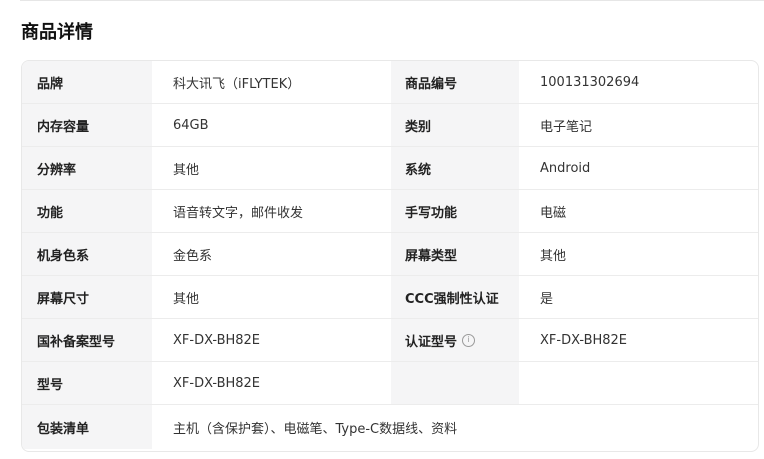 This screenshot has width=764, height=459. What do you see at coordinates (390, 168) in the screenshot?
I see `spec-row: 分辨率 其他 系统 Android` at bounding box center [390, 168].